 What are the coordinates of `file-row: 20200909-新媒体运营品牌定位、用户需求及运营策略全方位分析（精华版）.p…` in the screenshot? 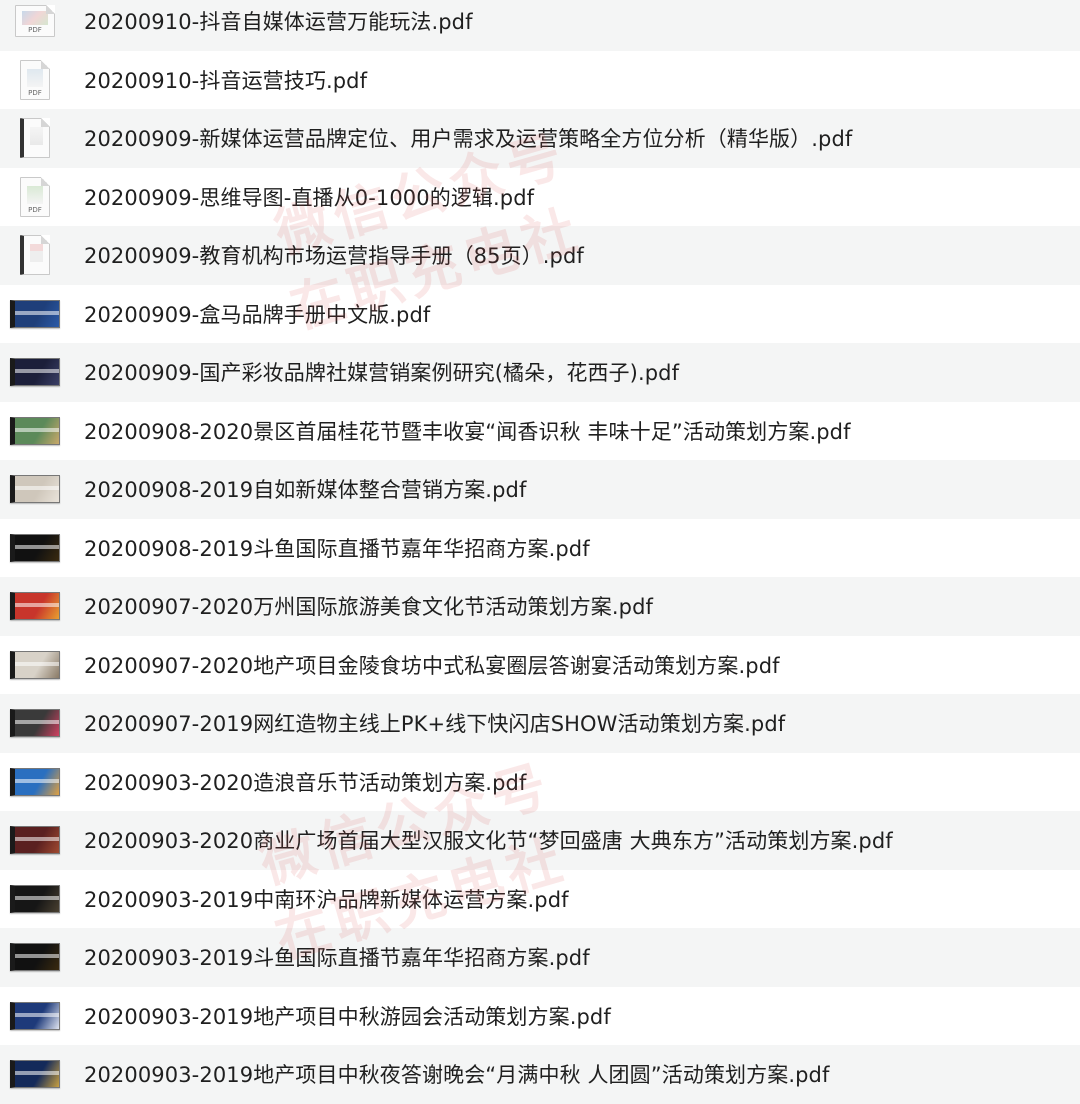 It's located at (540, 138).